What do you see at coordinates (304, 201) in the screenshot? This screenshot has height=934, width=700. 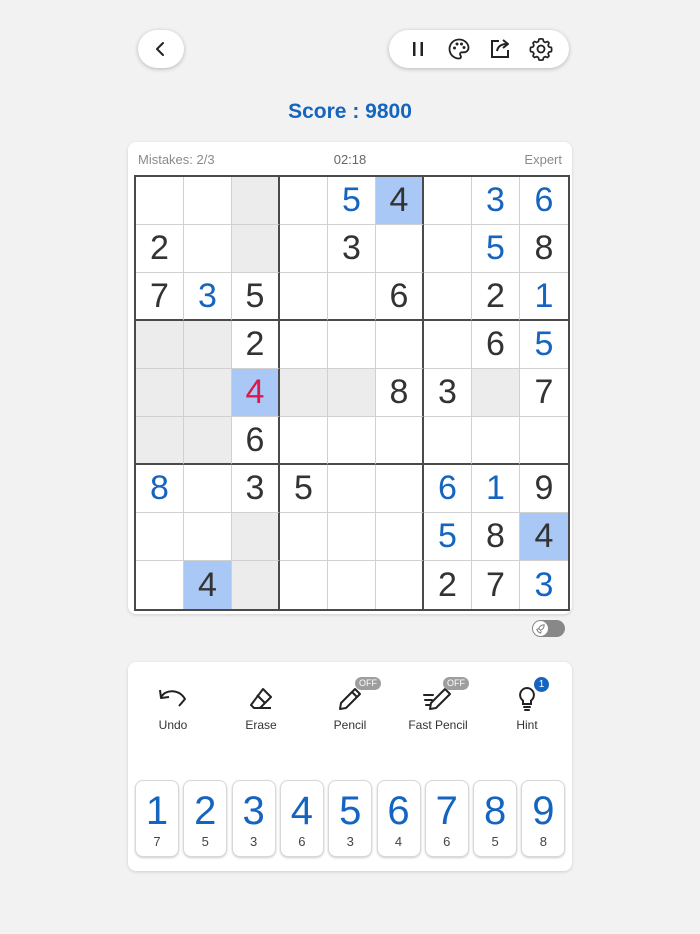 I see `cell-r1c4` at bounding box center [304, 201].